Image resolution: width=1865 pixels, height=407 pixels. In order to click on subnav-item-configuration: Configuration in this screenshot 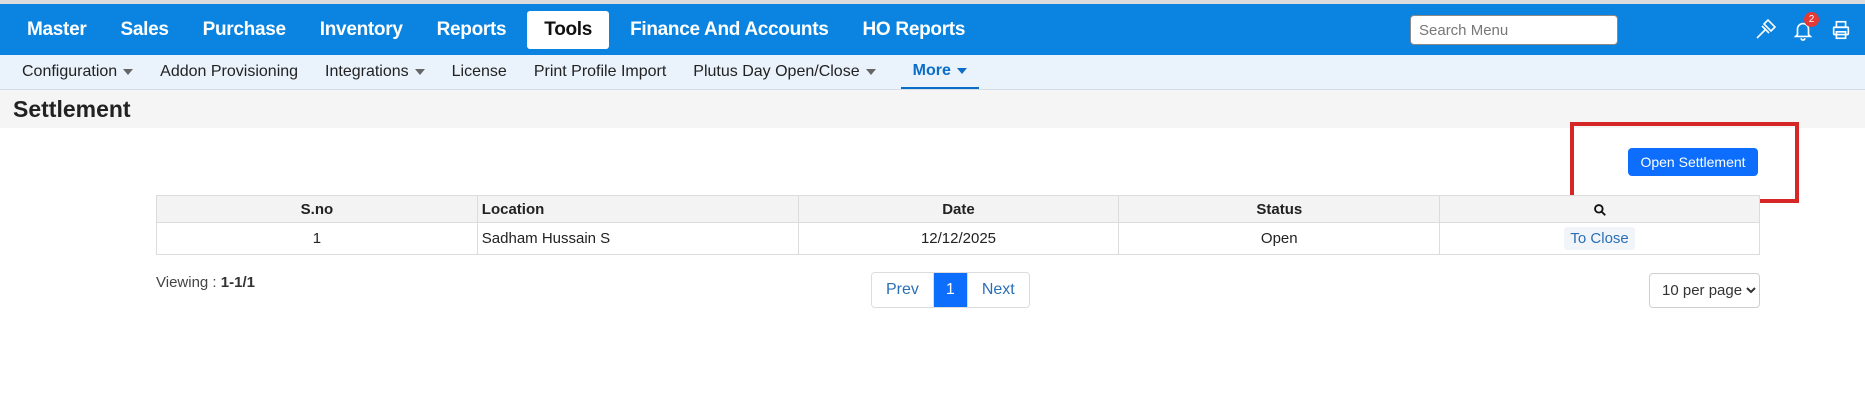, I will do `click(81, 72)`.